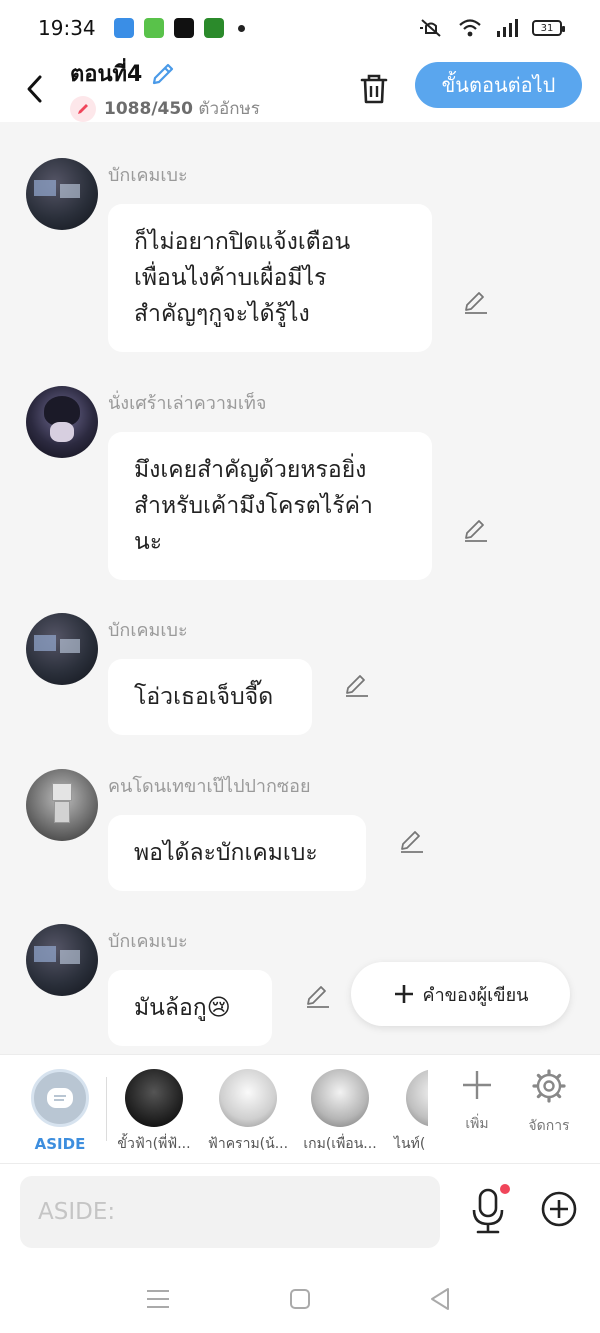 The image size is (600, 1333). I want to click on message-line: นะ, so click(148, 542).